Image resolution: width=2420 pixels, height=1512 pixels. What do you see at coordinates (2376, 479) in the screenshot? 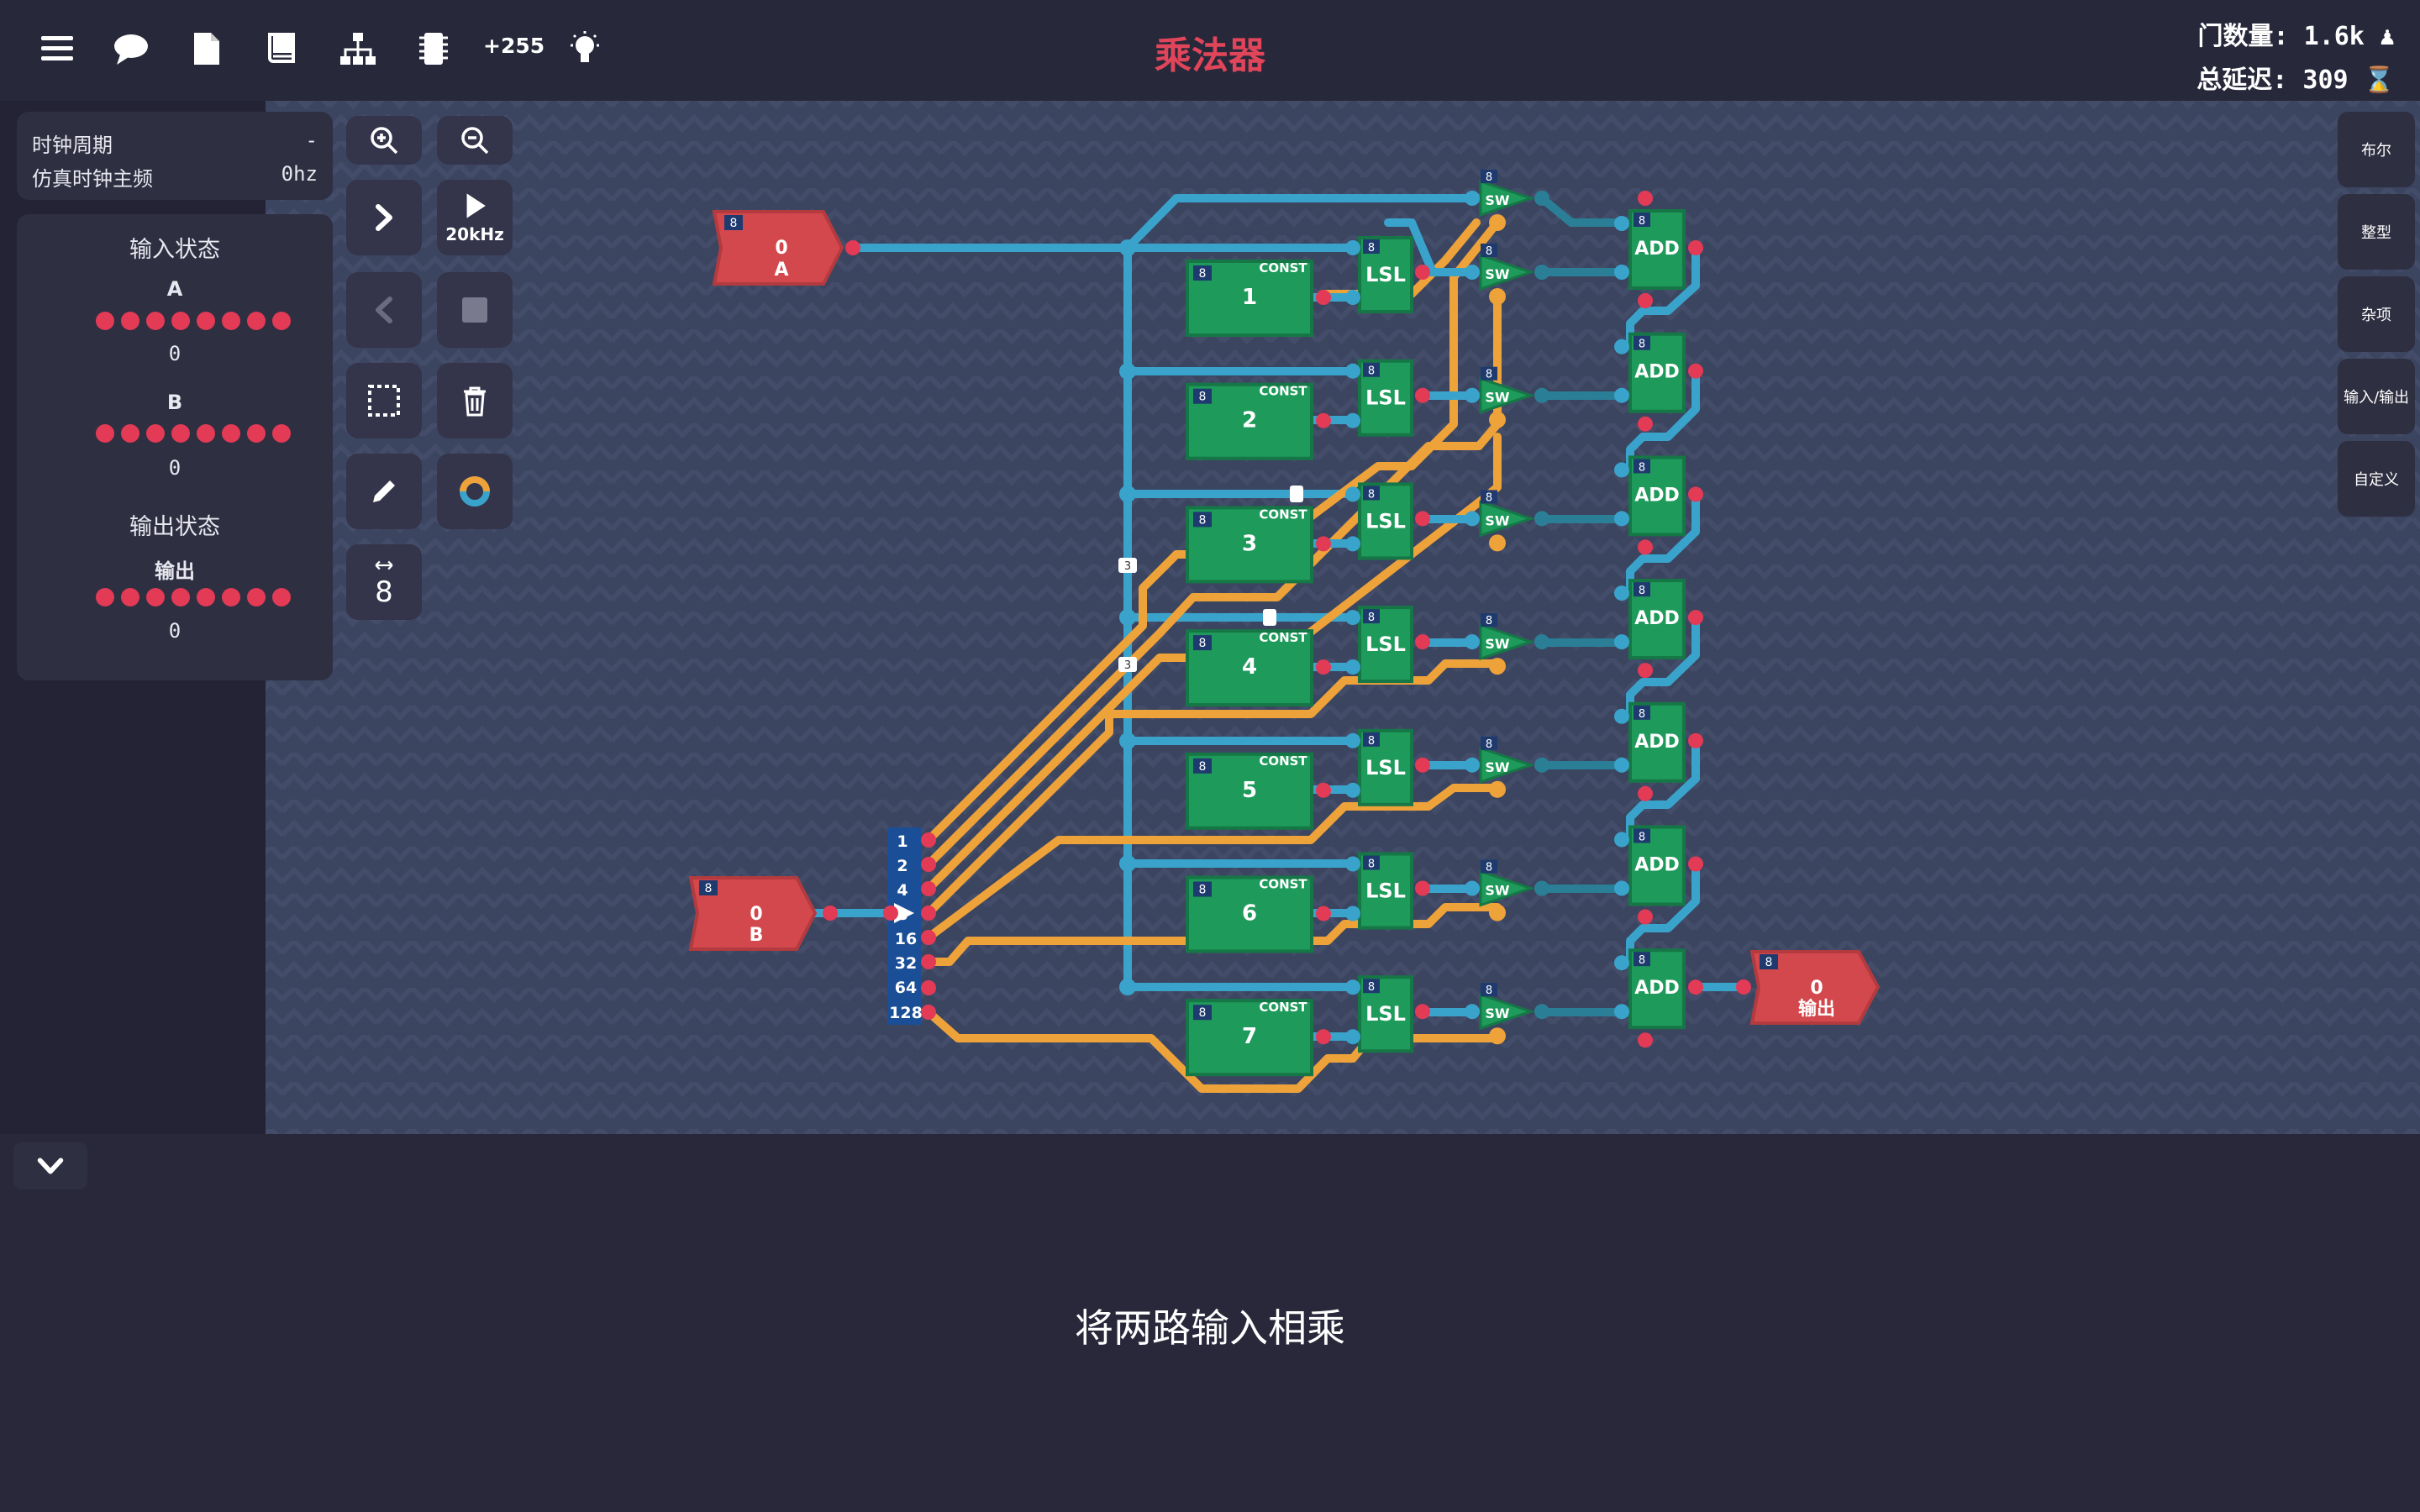
I see `tab-custom: 自定义` at bounding box center [2376, 479].